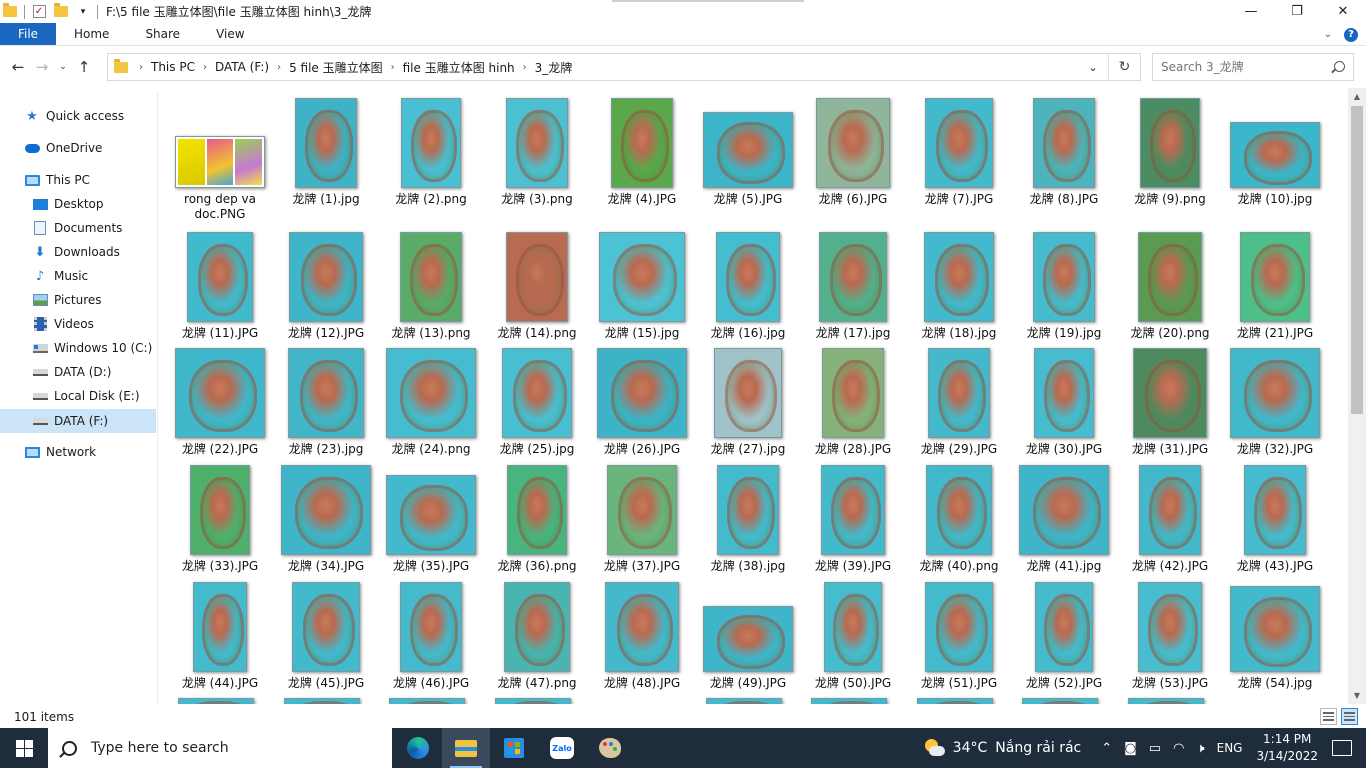 This screenshot has width=1366, height=768. What do you see at coordinates (1275, 518) in the screenshot?
I see `file-tile: 龙牌 (43).JPG` at bounding box center [1275, 518].